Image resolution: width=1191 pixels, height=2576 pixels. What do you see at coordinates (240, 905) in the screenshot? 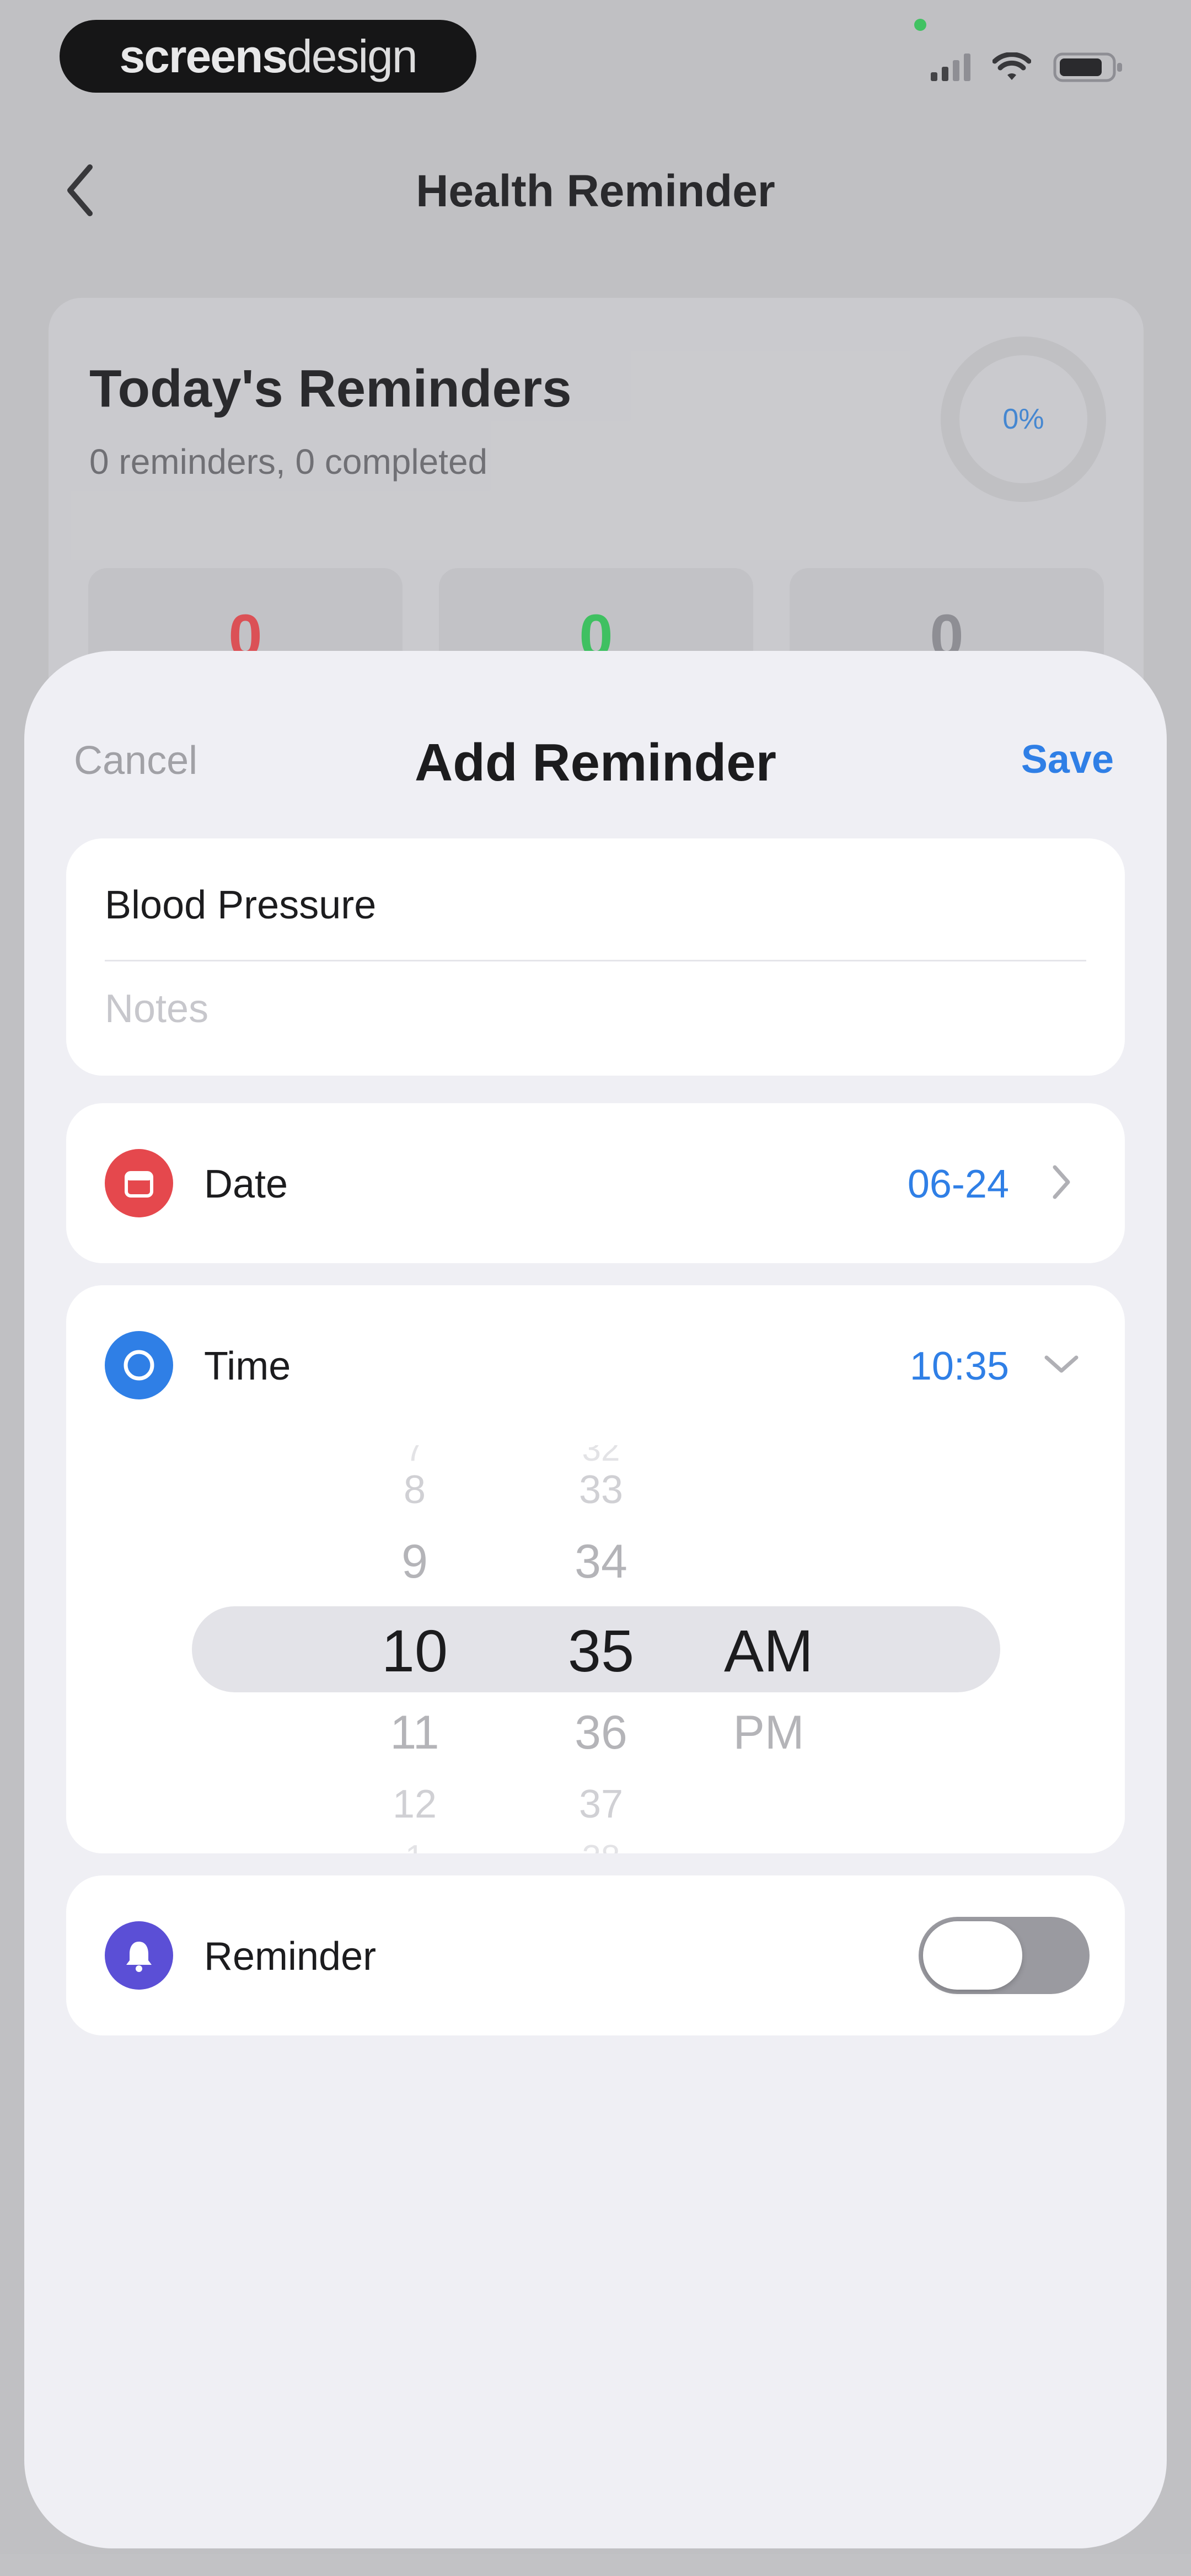
I see `title-field: Blood Pressure` at bounding box center [240, 905].